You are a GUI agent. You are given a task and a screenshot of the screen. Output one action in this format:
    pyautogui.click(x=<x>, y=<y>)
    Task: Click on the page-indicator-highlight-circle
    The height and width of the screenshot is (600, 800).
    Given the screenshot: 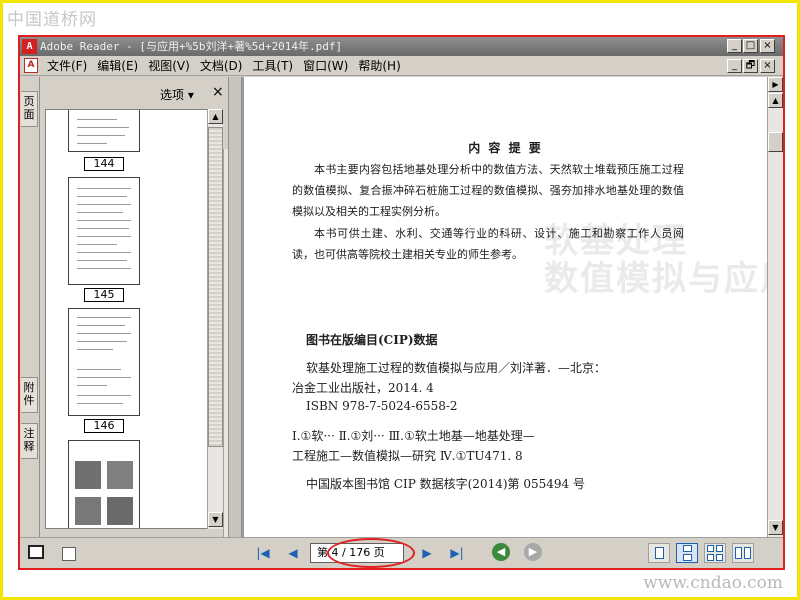 What is the action you would take?
    pyautogui.click(x=371, y=553)
    